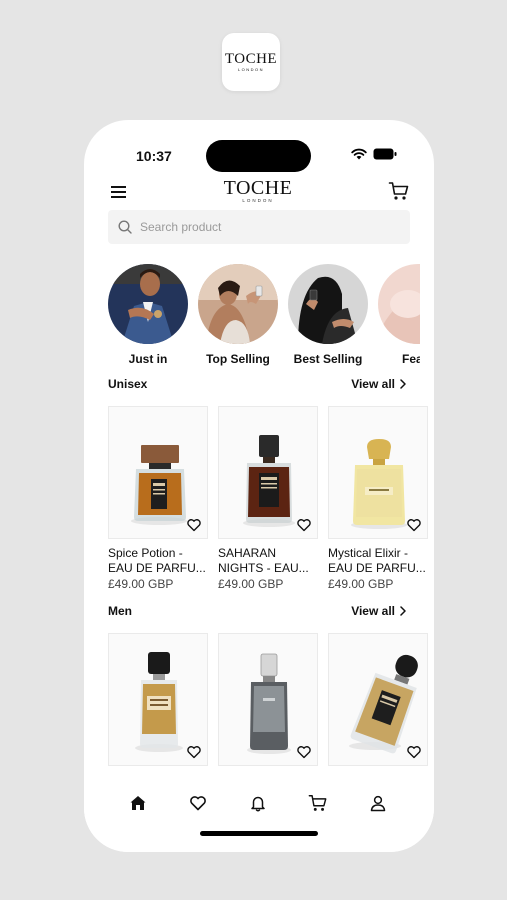  I want to click on product-name-line1: Mystical Elixir -, so click(368, 553).